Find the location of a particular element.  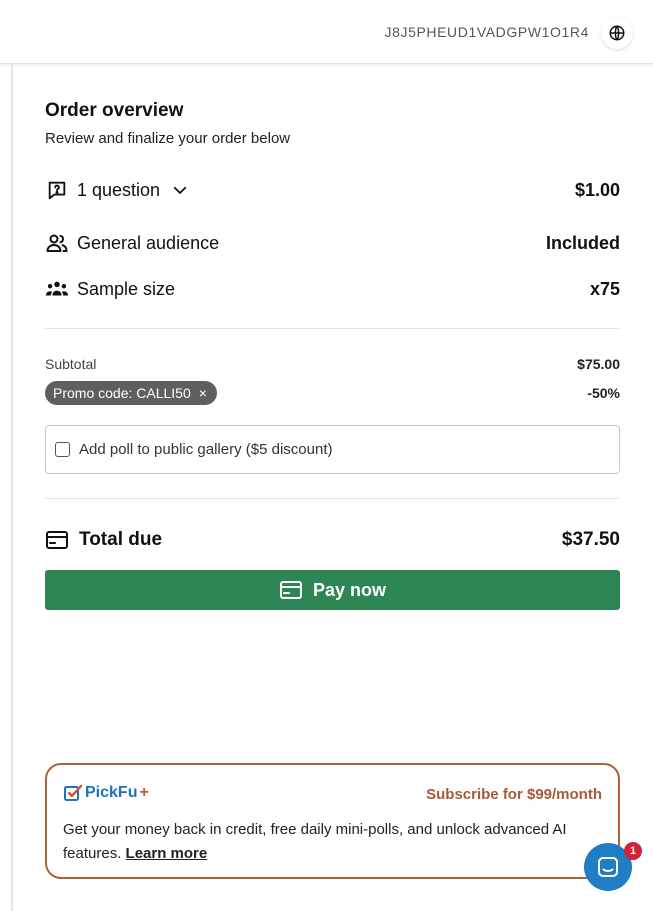

audience-label: General audience is located at coordinates (148, 242).